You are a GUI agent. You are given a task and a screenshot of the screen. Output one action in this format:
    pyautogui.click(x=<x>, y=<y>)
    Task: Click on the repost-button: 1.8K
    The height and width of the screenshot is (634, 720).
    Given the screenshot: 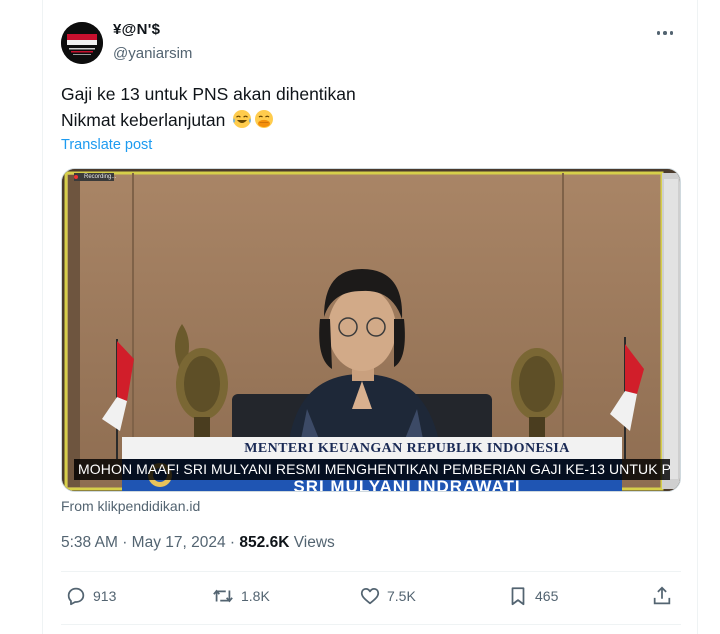 What is the action you would take?
    pyautogui.click(x=240, y=596)
    